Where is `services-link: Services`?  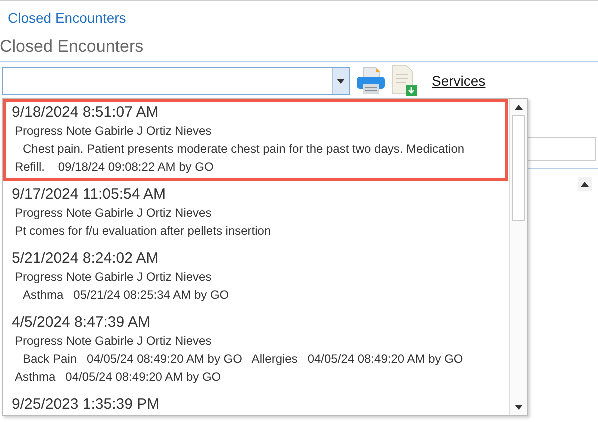
services-link: Services is located at coordinates (459, 81).